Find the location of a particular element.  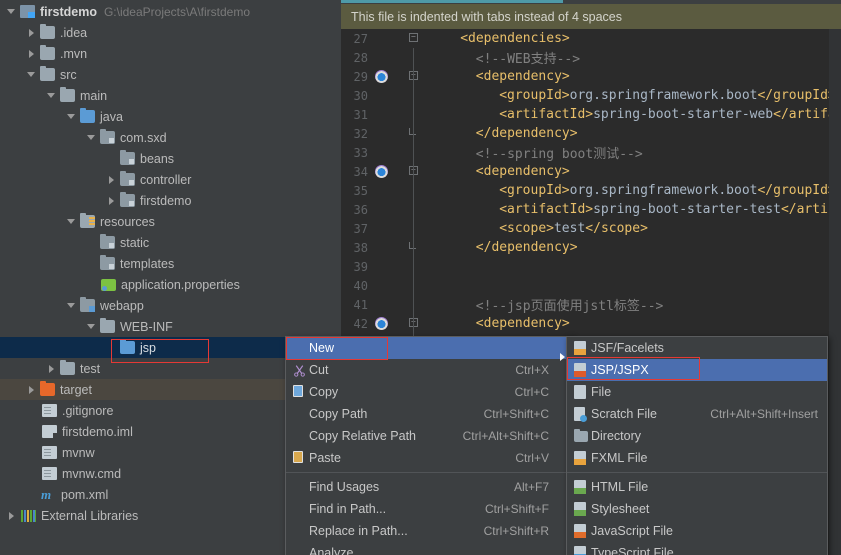

tree-item-src: src is located at coordinates (170, 74).